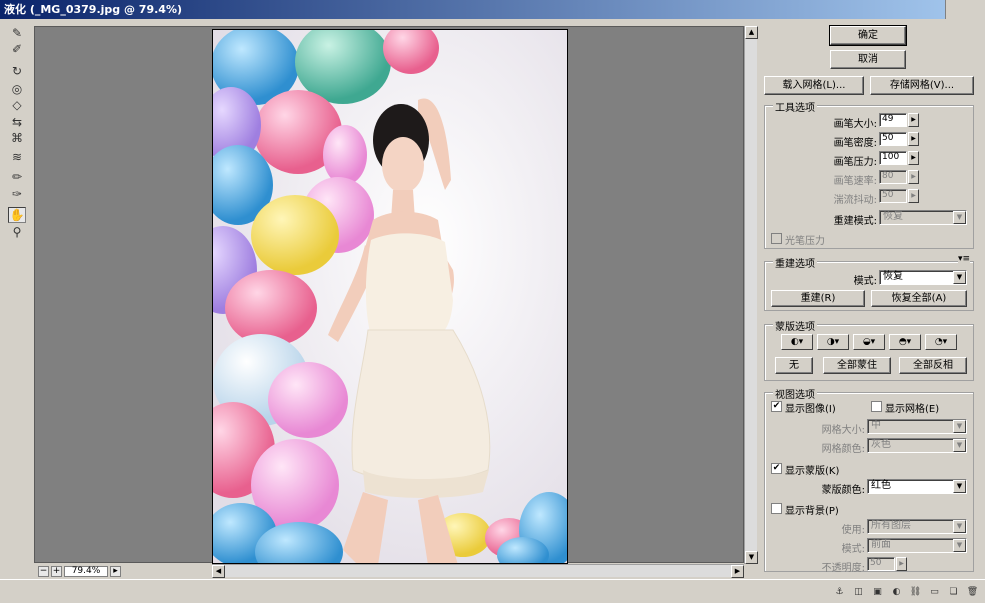  What do you see at coordinates (17, 89) in the screenshot?
I see `pucker-tool-icon: ◎` at bounding box center [17, 89].